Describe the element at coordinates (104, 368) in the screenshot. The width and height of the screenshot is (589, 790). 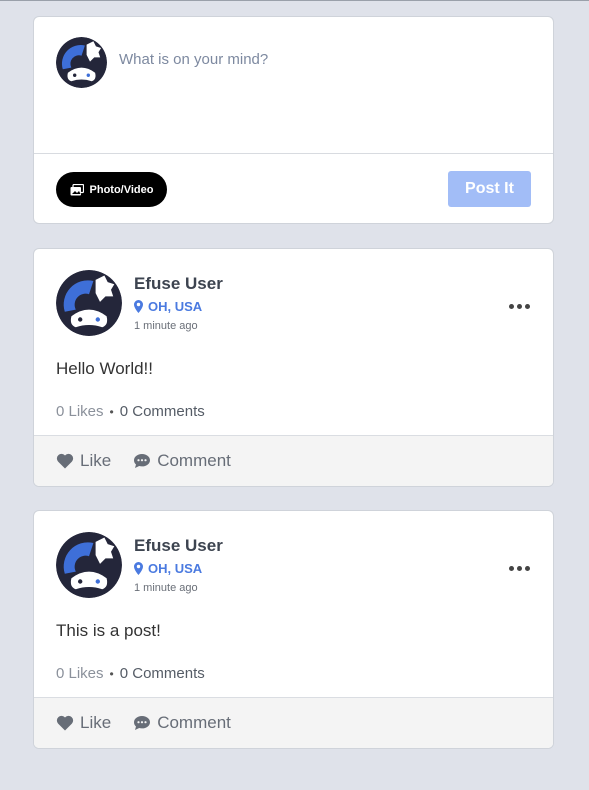
I see `post-body-text: Hello World!!` at that location.